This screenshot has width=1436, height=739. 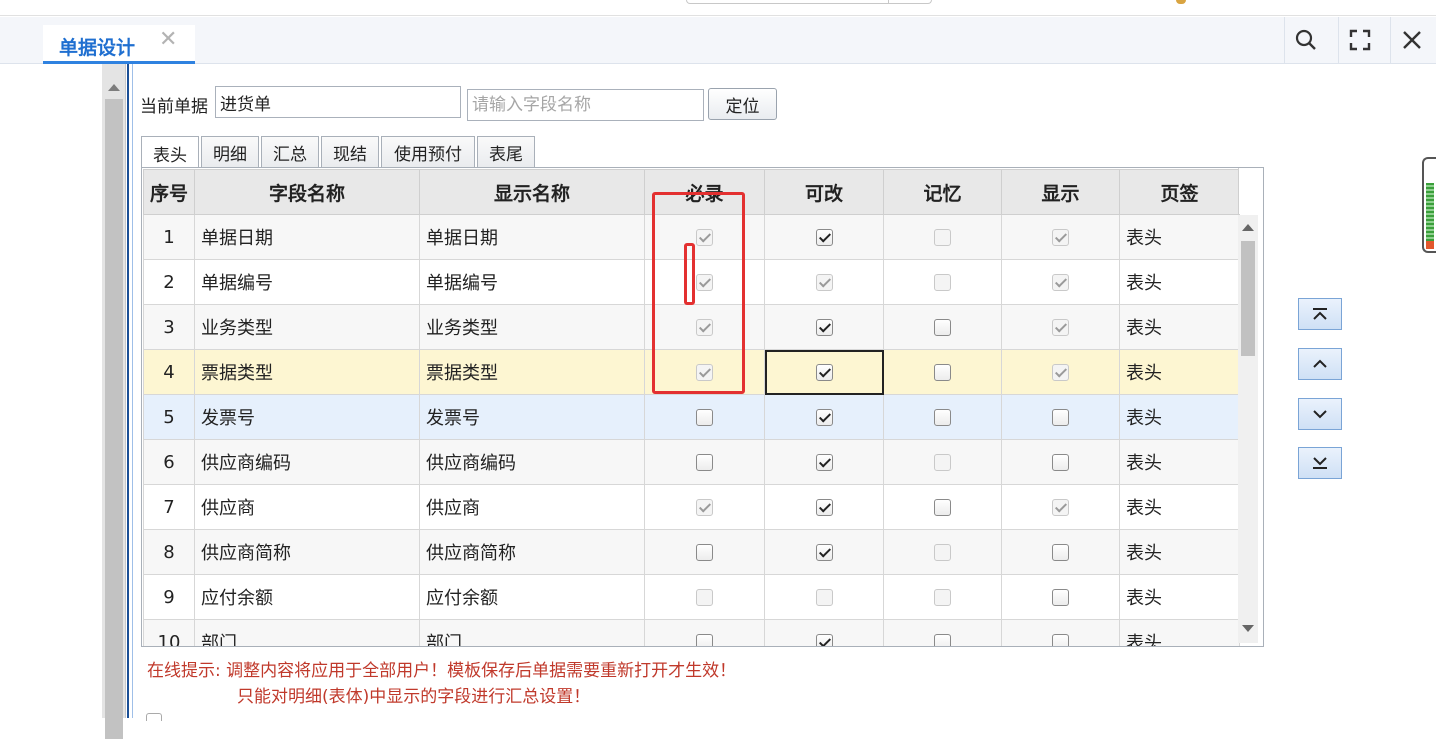 I want to click on bottom-checkbox, so click(x=154, y=717).